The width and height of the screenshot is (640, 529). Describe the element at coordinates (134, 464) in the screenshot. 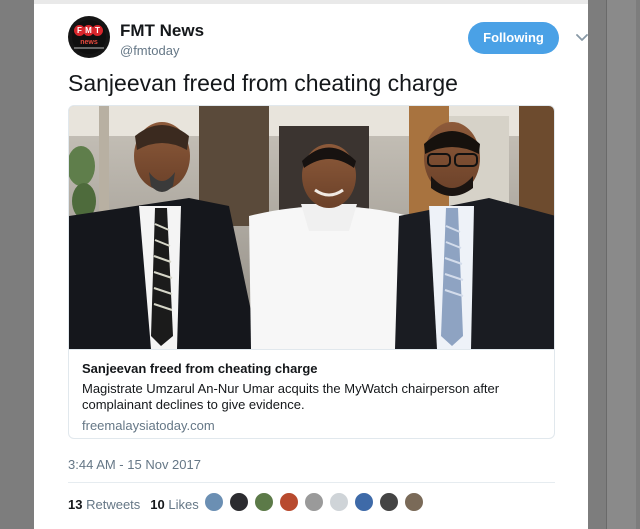

I see `tweet-timestamp: 3:44 AM - 15 Nov 2017` at that location.